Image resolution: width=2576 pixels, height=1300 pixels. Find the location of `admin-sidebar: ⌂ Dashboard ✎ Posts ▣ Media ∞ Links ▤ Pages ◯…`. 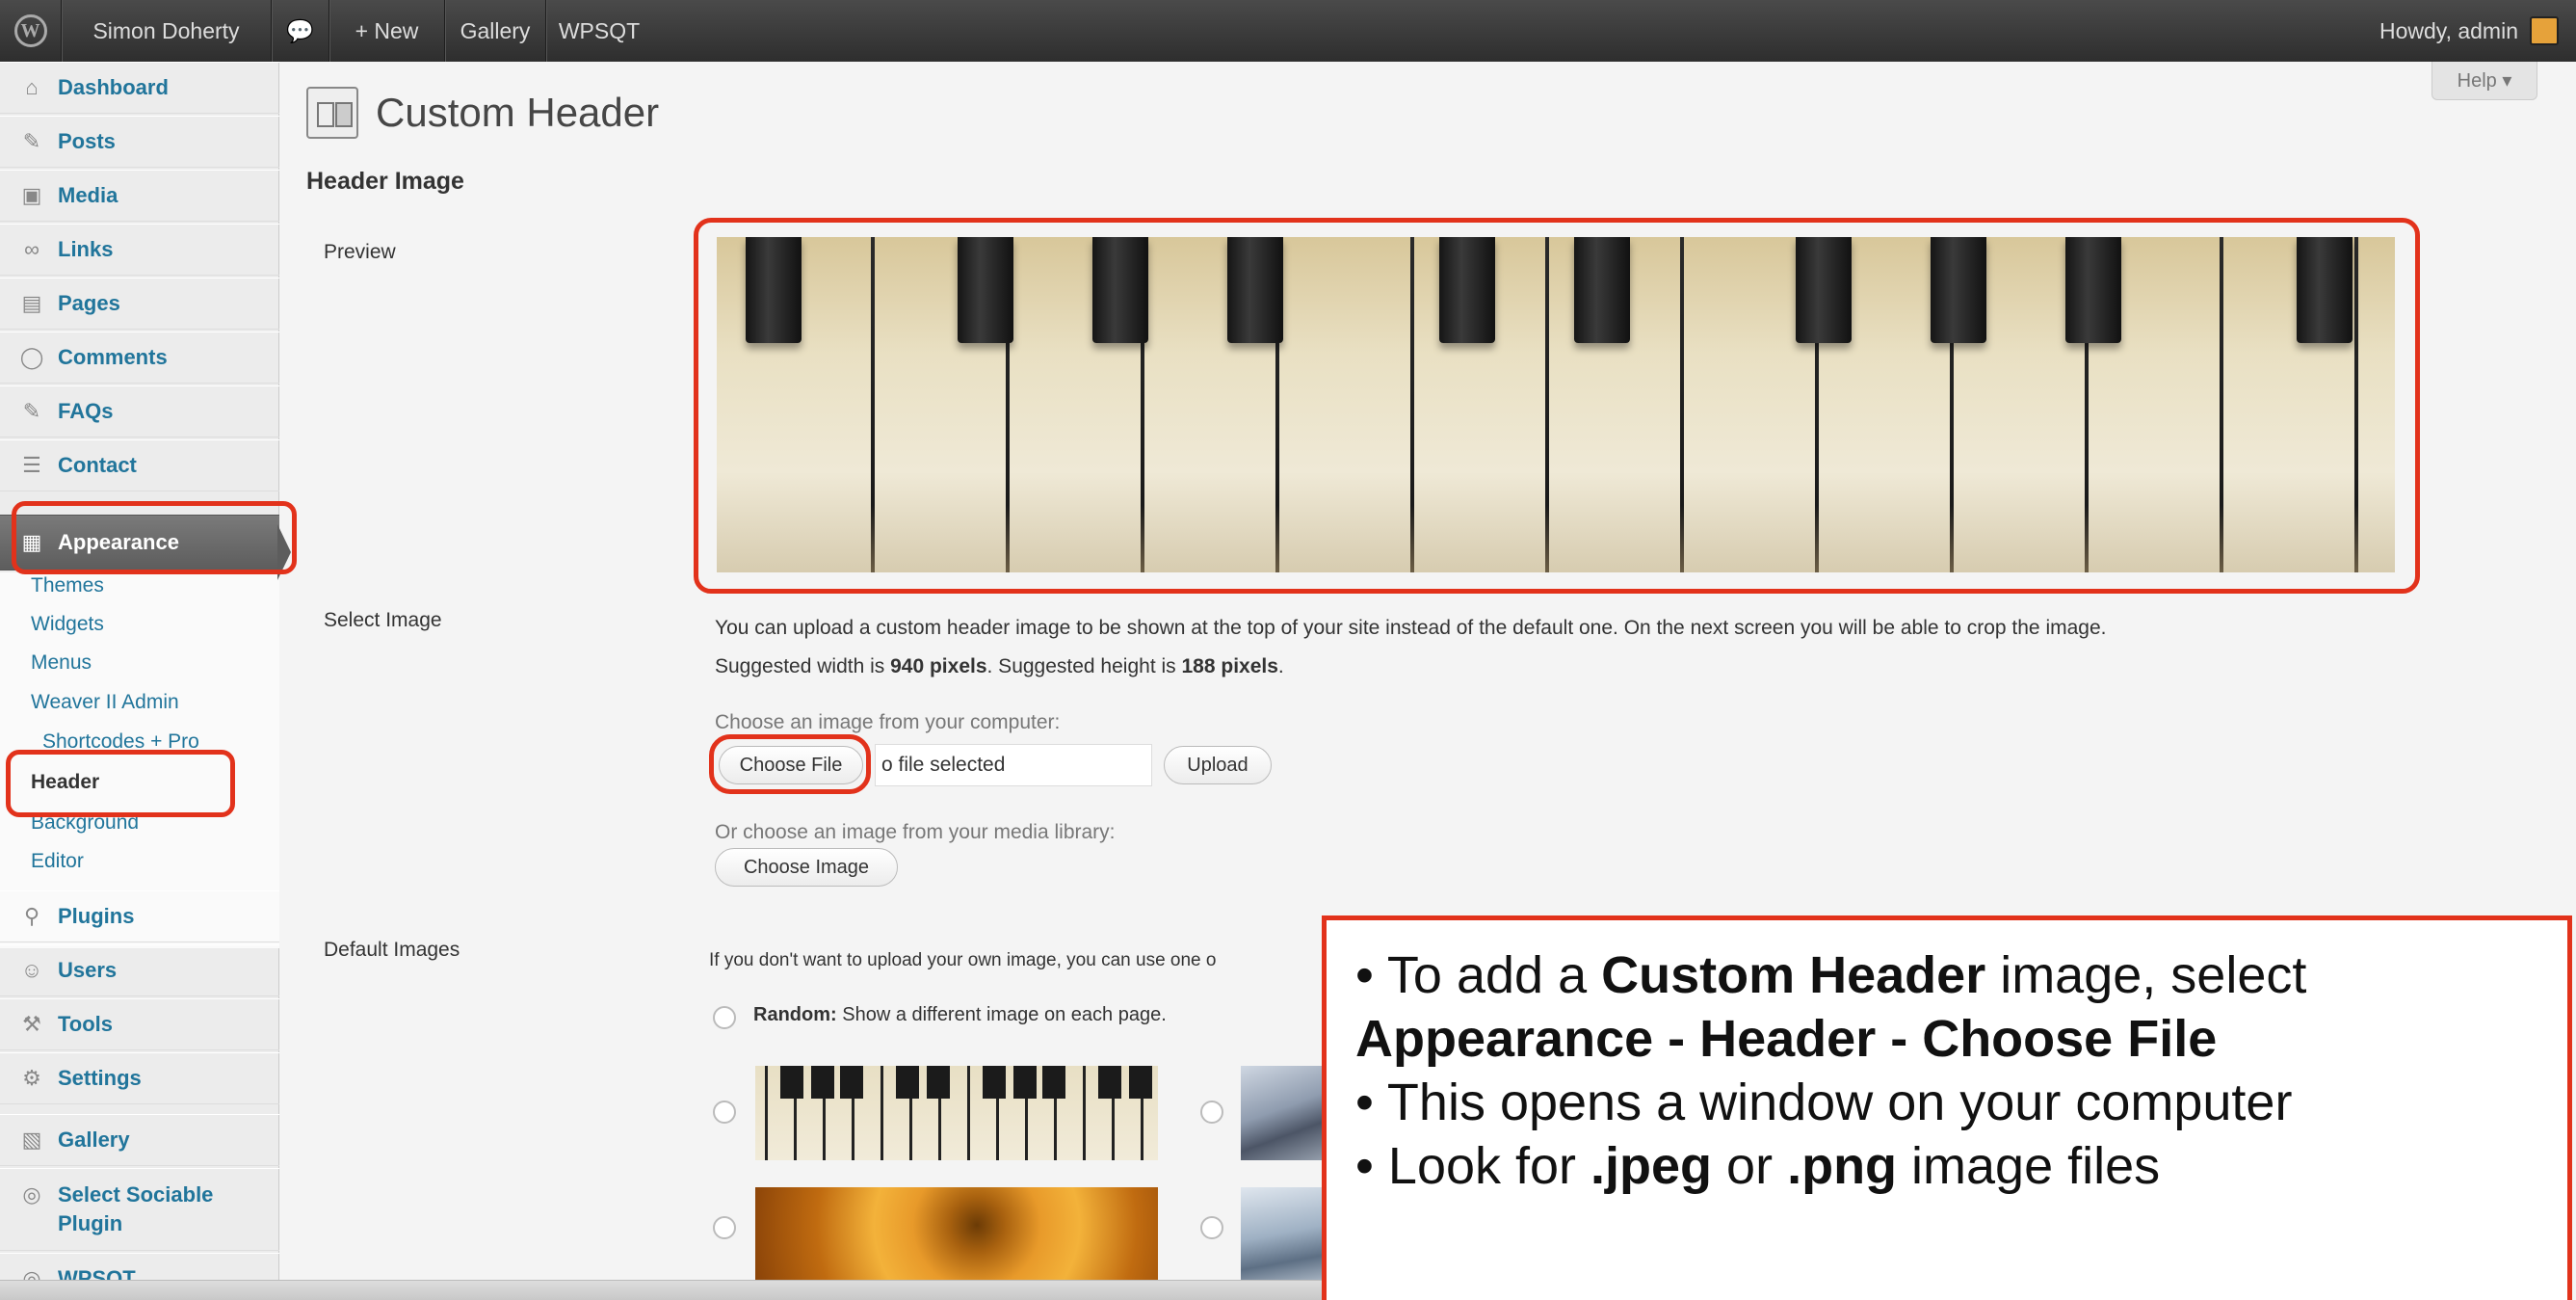

admin-sidebar: ⌂ Dashboard ✎ Posts ▣ Media ∞ Links ▤ Pages ◯… is located at coordinates (139, 681).